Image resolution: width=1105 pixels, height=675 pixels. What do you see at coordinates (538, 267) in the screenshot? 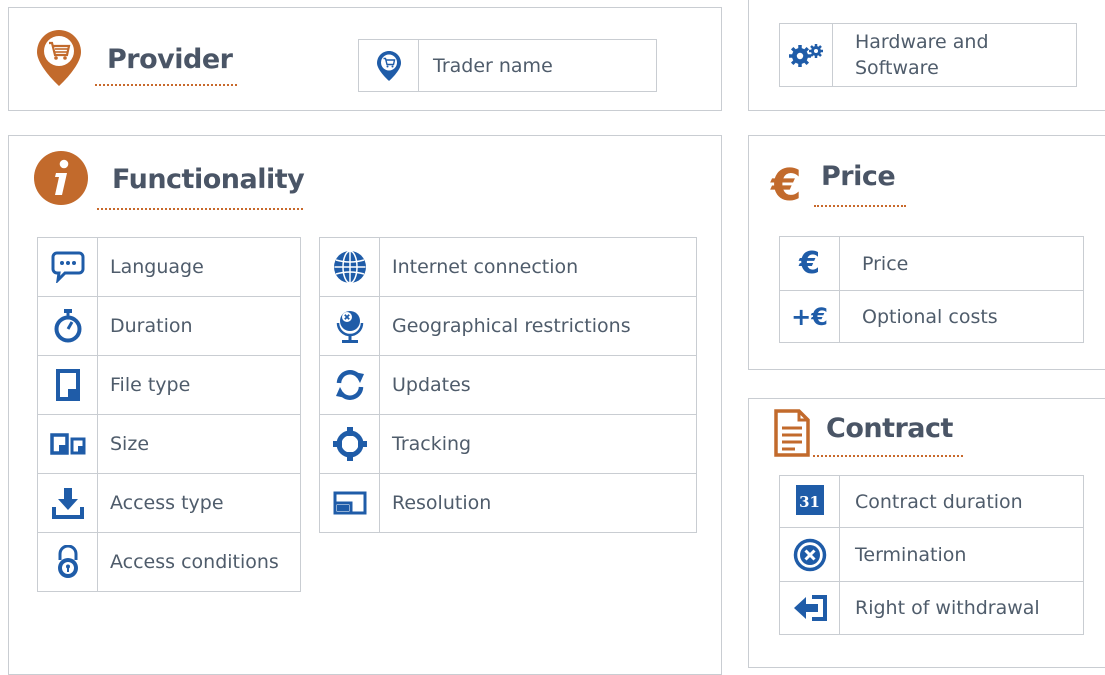
I see `internet-connection-label: Internet connection` at bounding box center [538, 267].